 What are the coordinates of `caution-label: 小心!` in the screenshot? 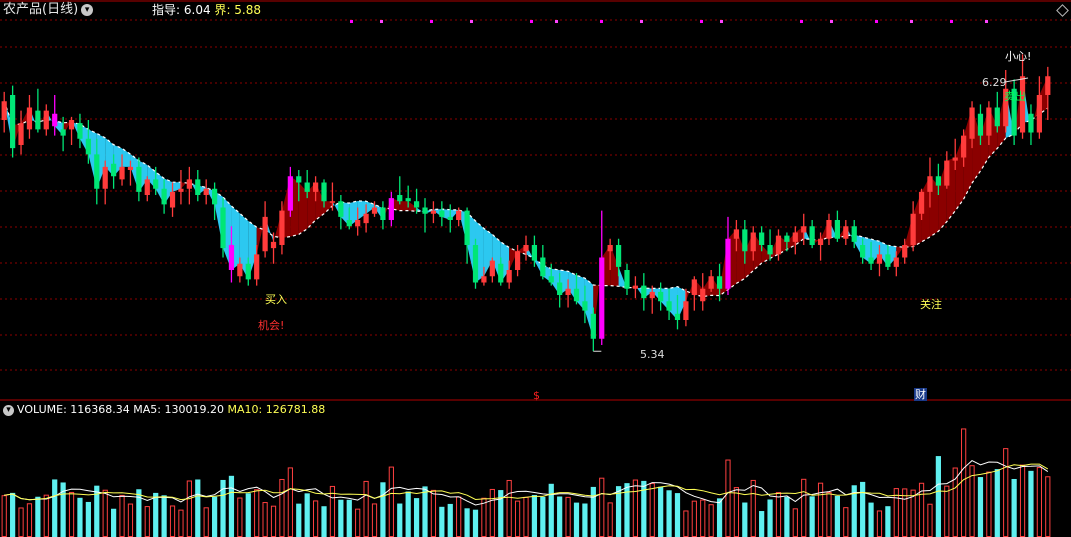 It's located at (1018, 56).